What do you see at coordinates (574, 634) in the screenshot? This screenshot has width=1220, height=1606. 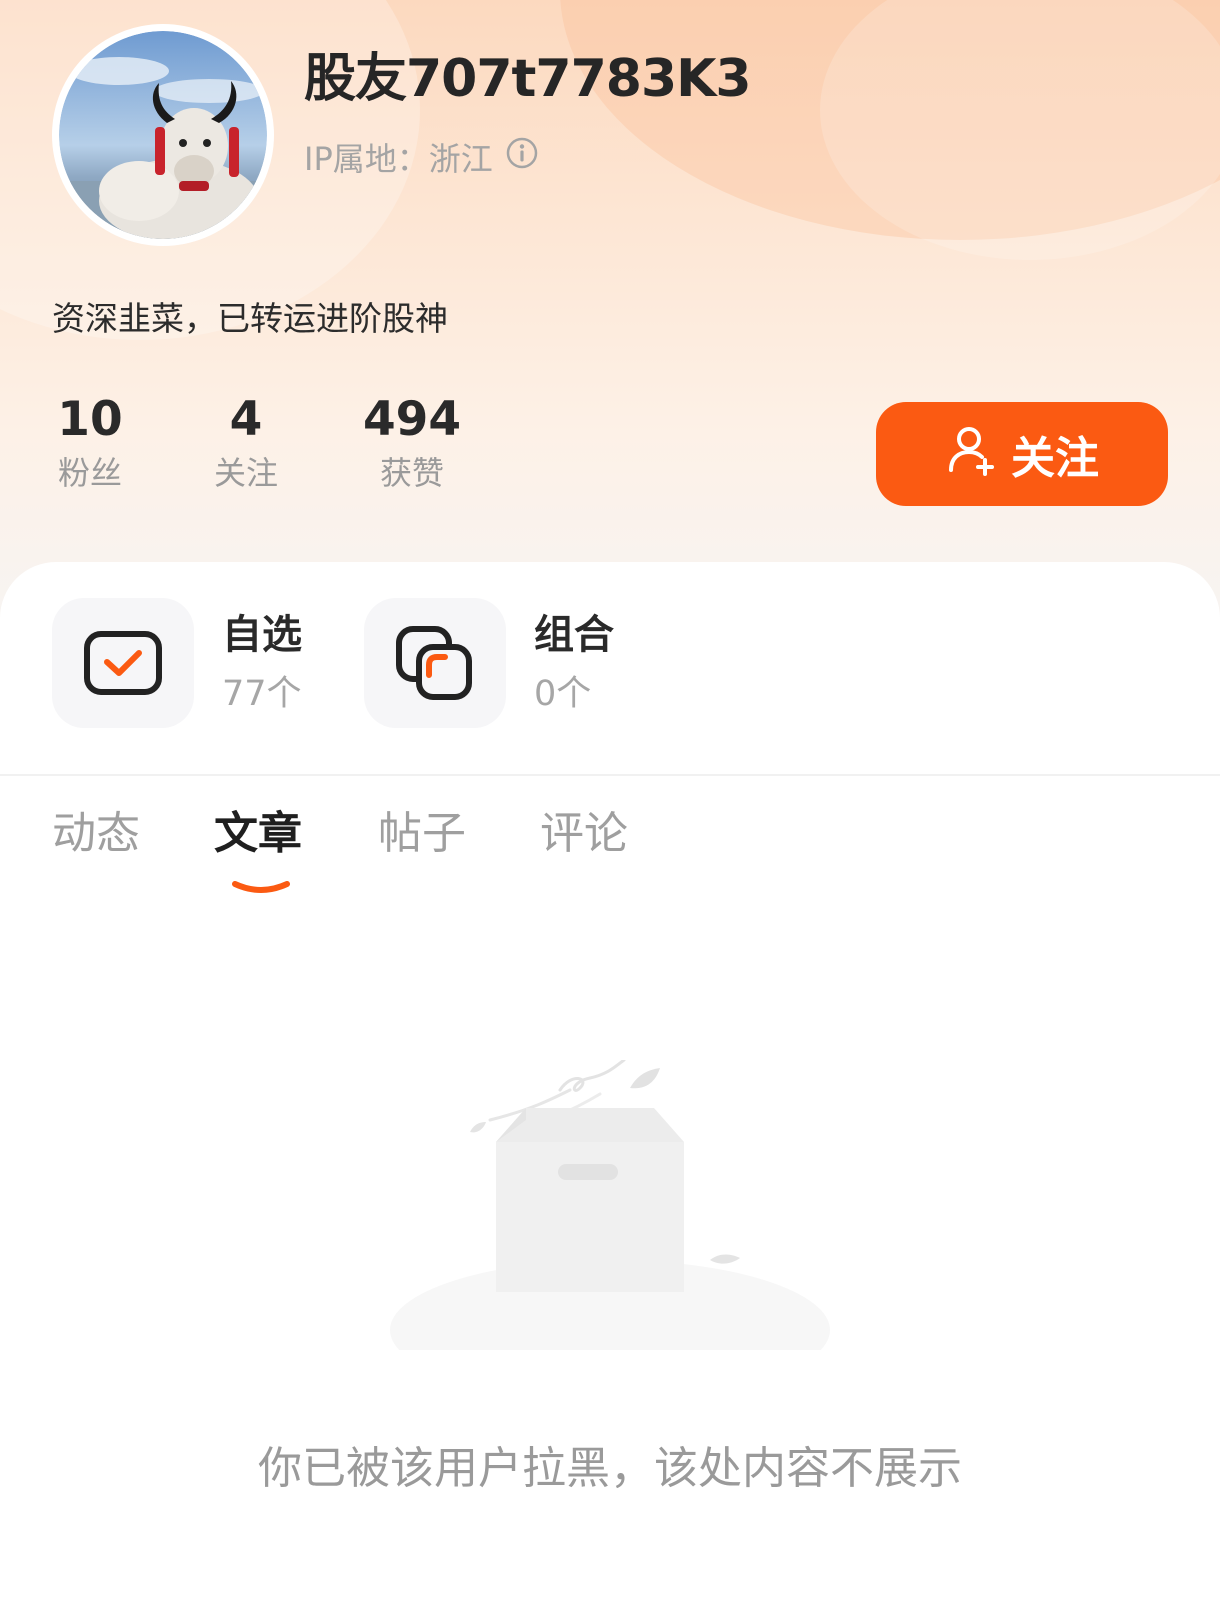 I see `portfolio-title: 组合` at bounding box center [574, 634].